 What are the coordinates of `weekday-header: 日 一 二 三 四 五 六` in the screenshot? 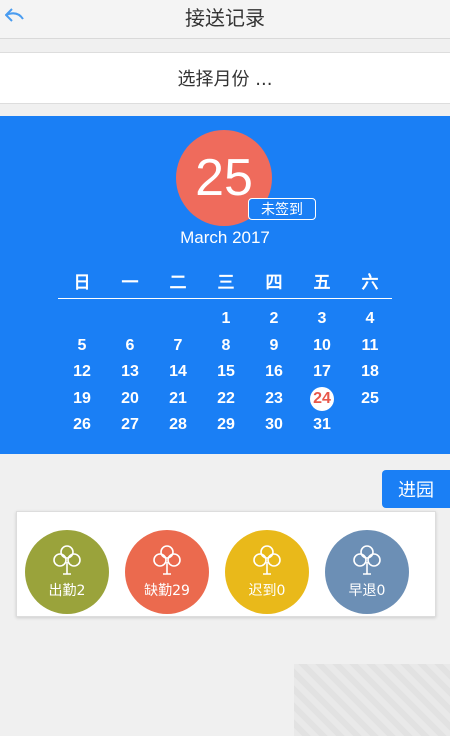 It's located at (226, 280).